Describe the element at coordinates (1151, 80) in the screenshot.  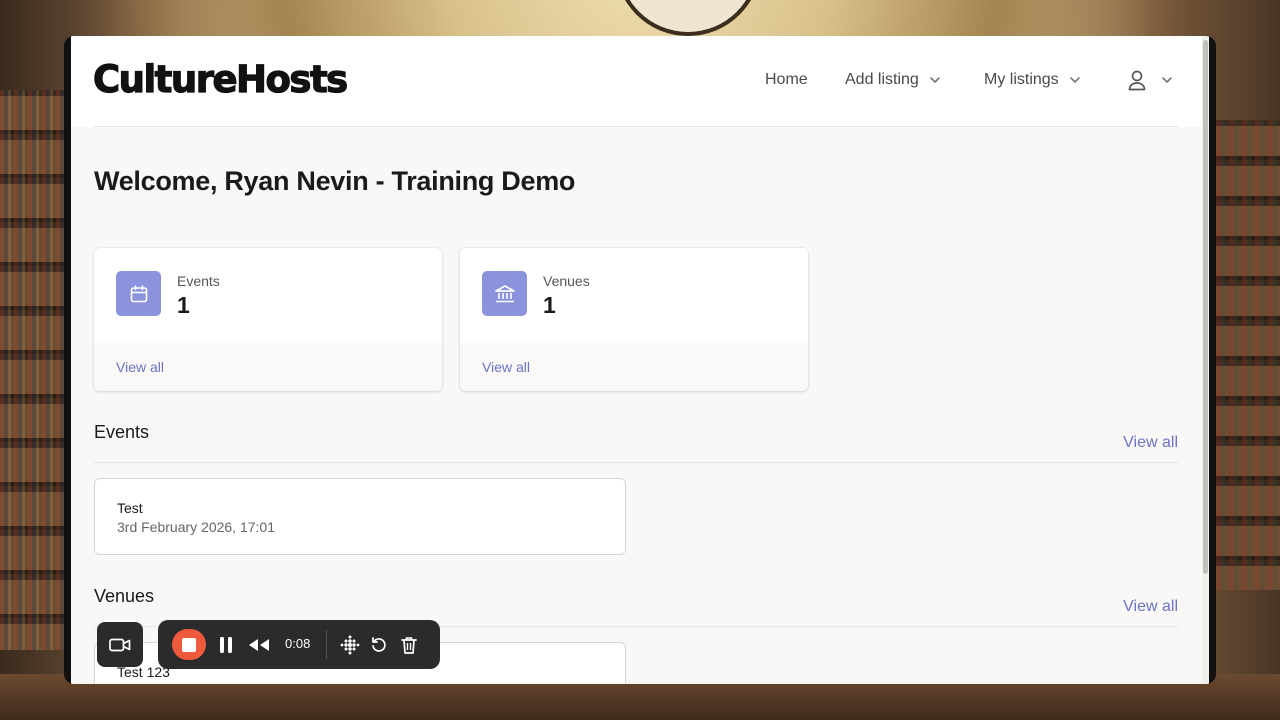
I see `user-menu` at that location.